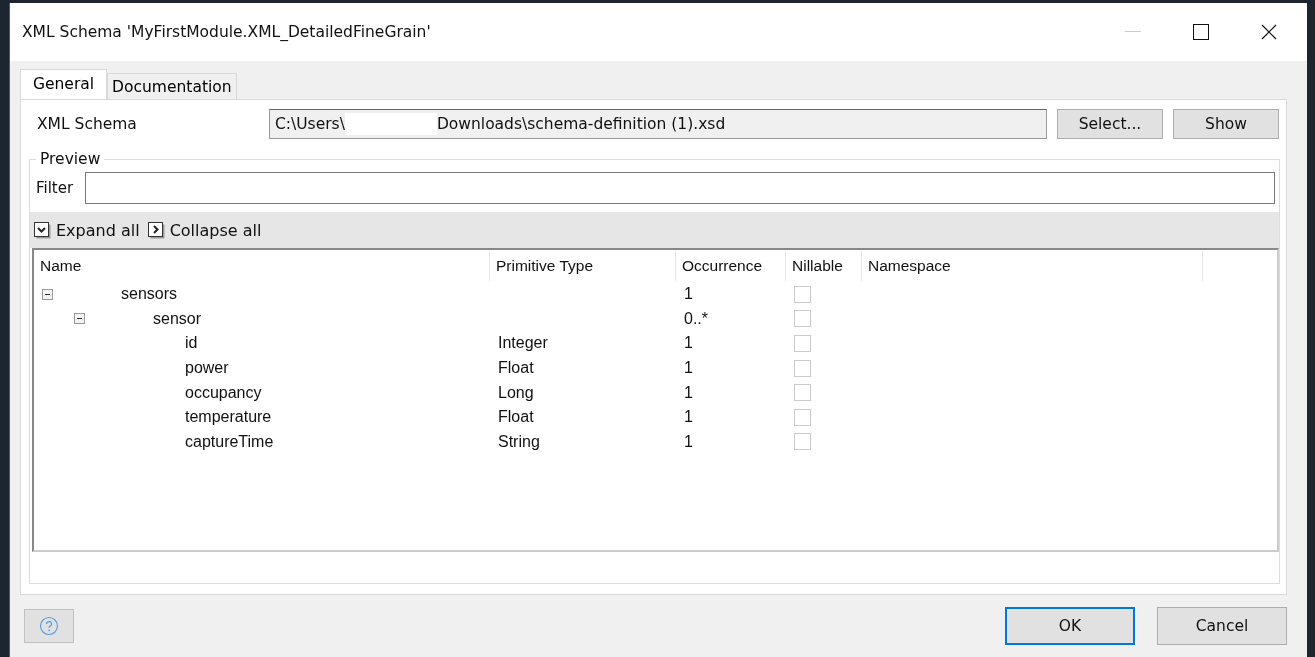 The height and width of the screenshot is (657, 1315). What do you see at coordinates (55, 188) in the screenshot?
I see `filter-label: Filter` at bounding box center [55, 188].